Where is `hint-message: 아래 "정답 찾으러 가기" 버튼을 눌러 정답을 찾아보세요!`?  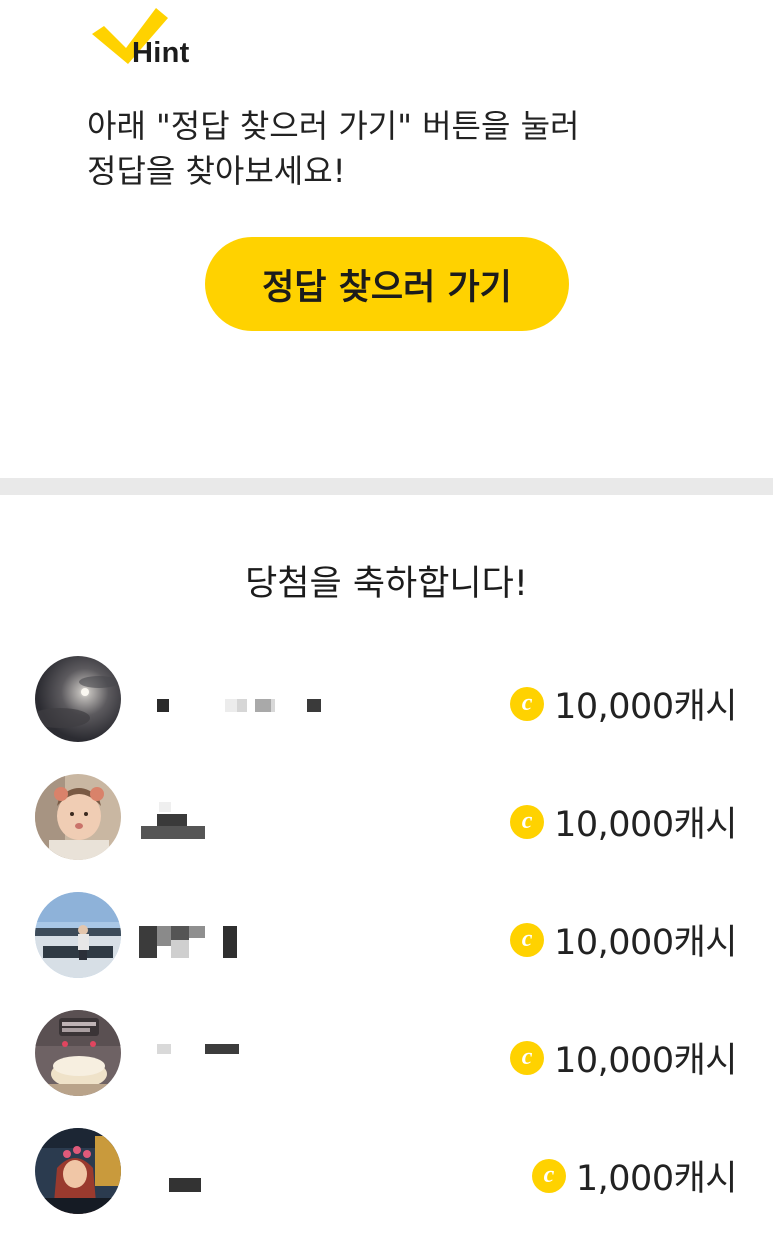
hint-message: 아래 "정답 찾으러 가기" 버튼을 눌러 정답을 찾아보세요! is located at coordinates (407, 149).